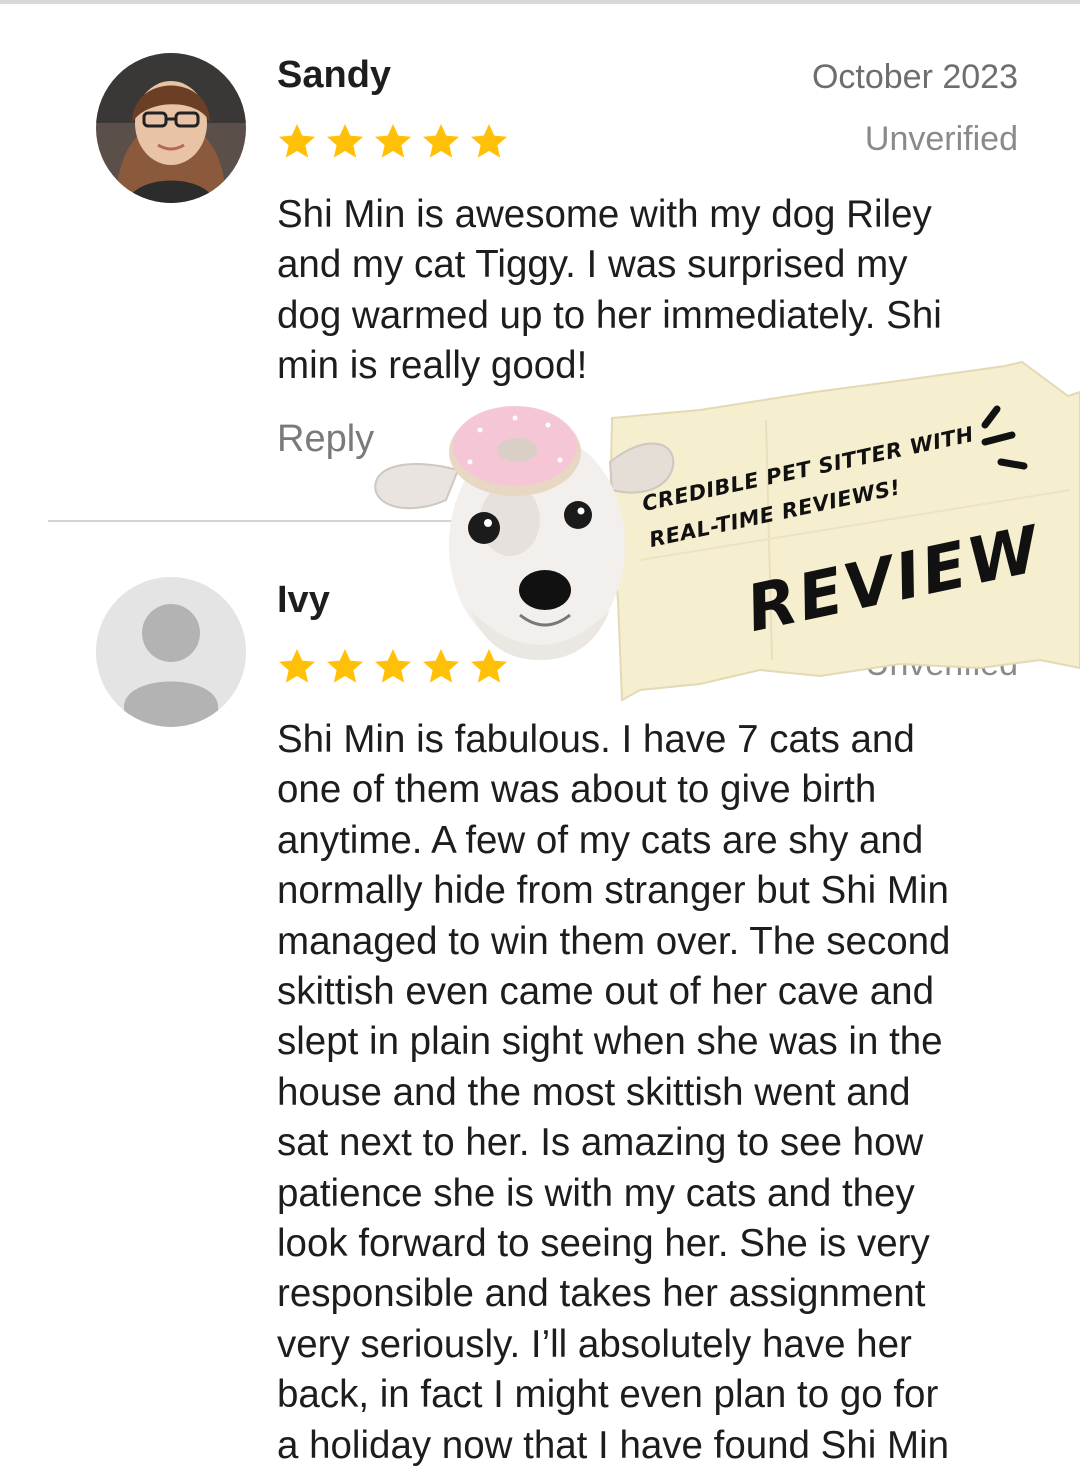 The height and width of the screenshot is (1471, 1080). What do you see at coordinates (524, 546) in the screenshot?
I see `dog-head-icon` at bounding box center [524, 546].